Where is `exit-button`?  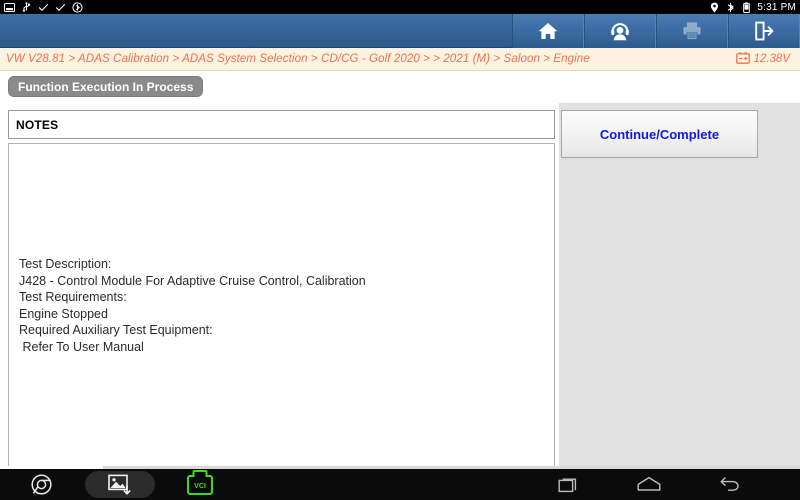 exit-button is located at coordinates (764, 31).